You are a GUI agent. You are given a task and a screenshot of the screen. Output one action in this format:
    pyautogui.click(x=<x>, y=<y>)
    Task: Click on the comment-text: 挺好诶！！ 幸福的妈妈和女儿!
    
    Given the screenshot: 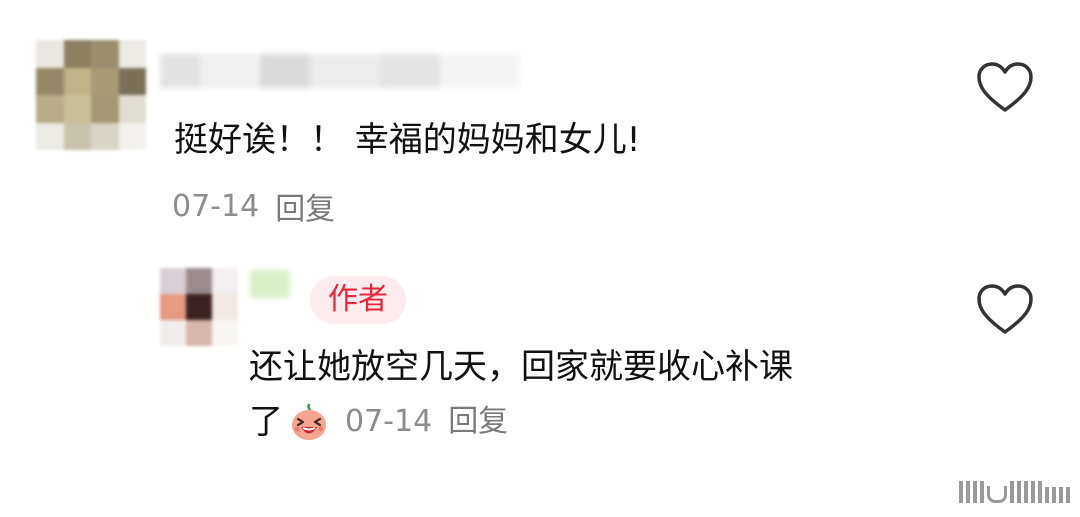 What is the action you would take?
    pyautogui.click(x=407, y=140)
    